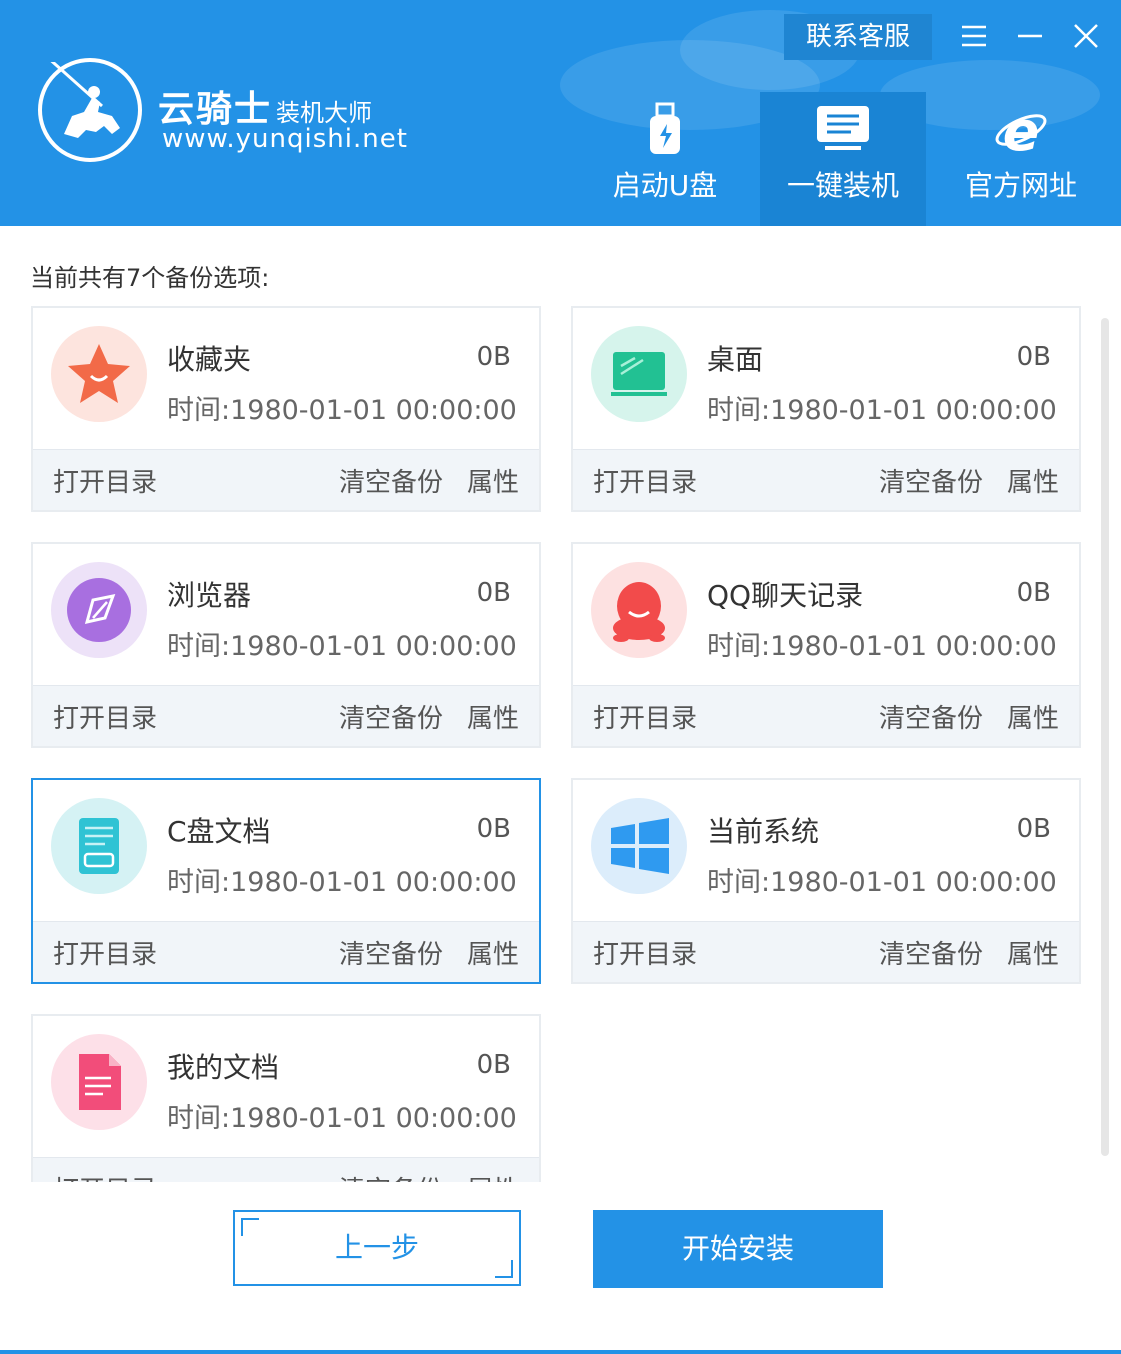 The height and width of the screenshot is (1354, 1121). Describe the element at coordinates (1086, 36) in the screenshot. I see `close-icon` at that location.